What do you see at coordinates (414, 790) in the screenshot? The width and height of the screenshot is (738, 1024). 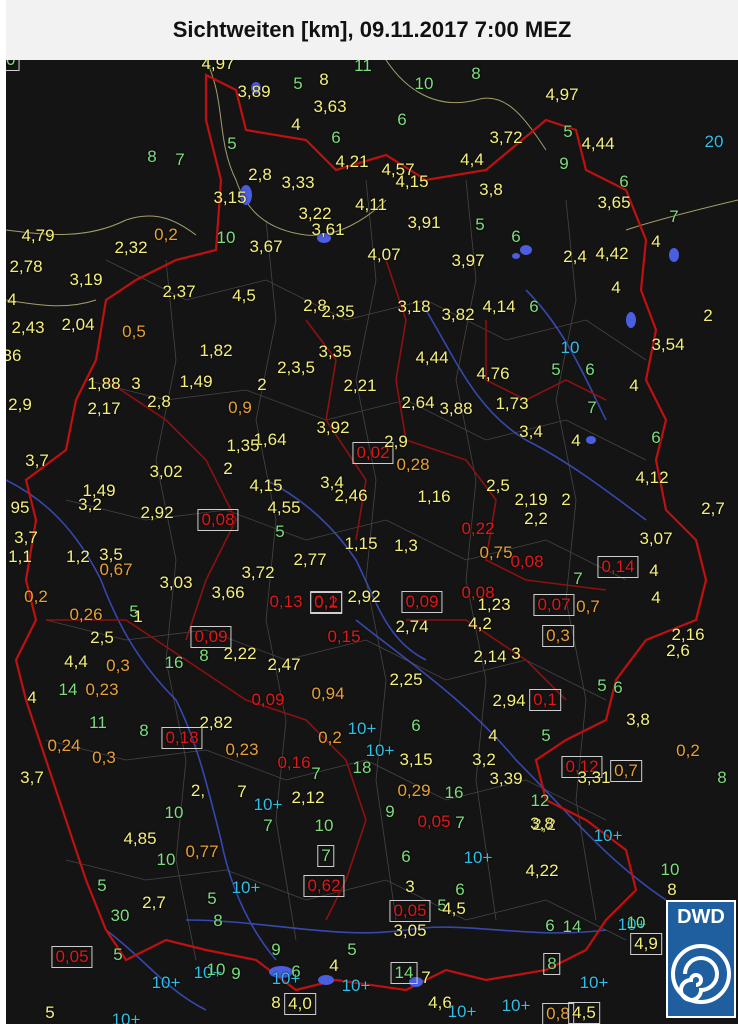 I see `visibility-value: 0,29` at bounding box center [414, 790].